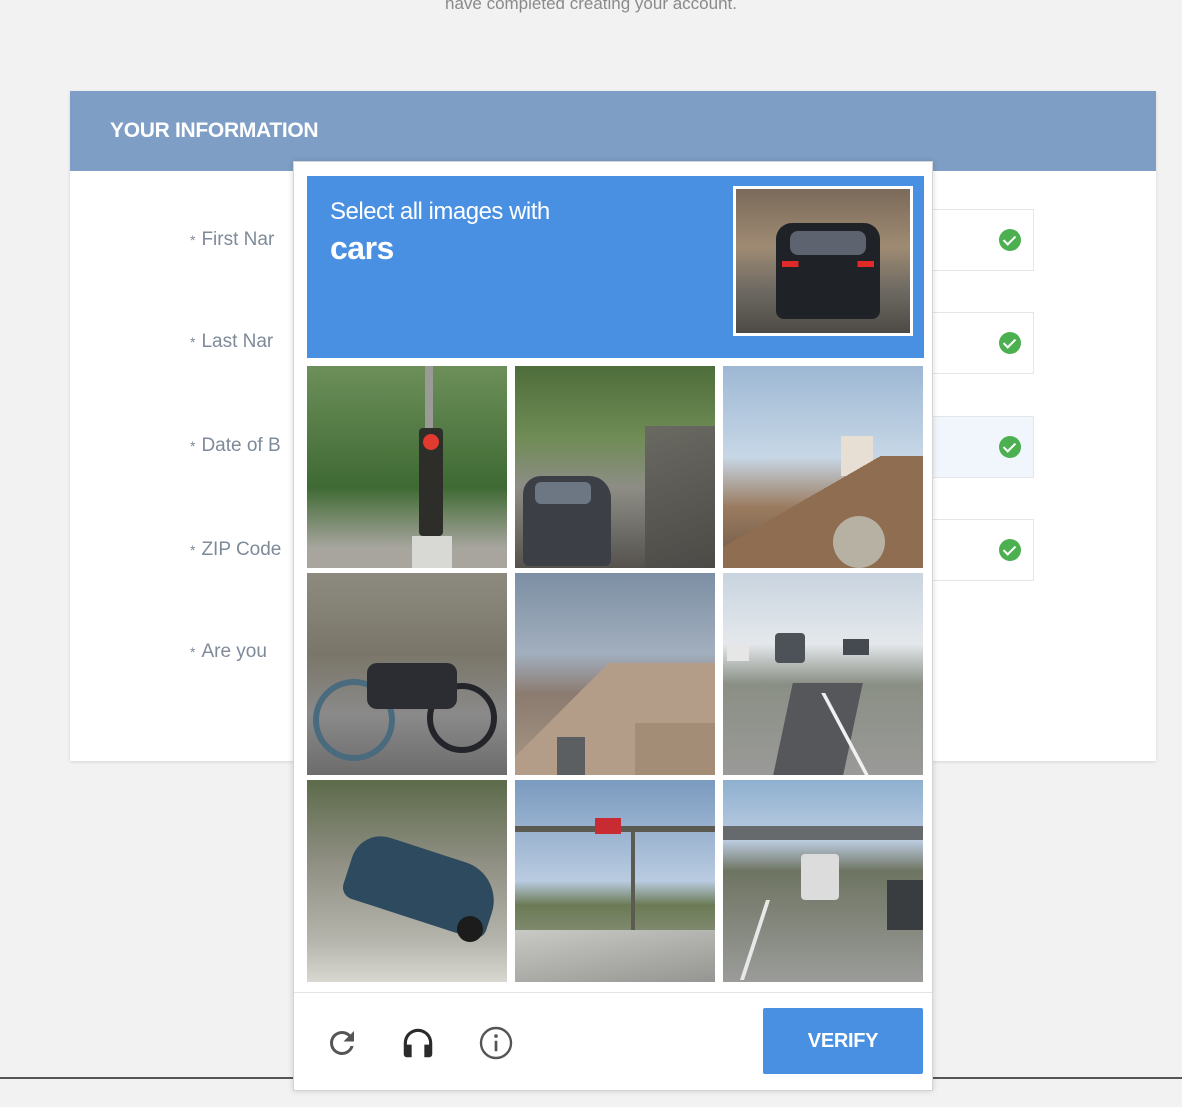  What do you see at coordinates (342, 1043) in the screenshot?
I see `reload-icon` at bounding box center [342, 1043].